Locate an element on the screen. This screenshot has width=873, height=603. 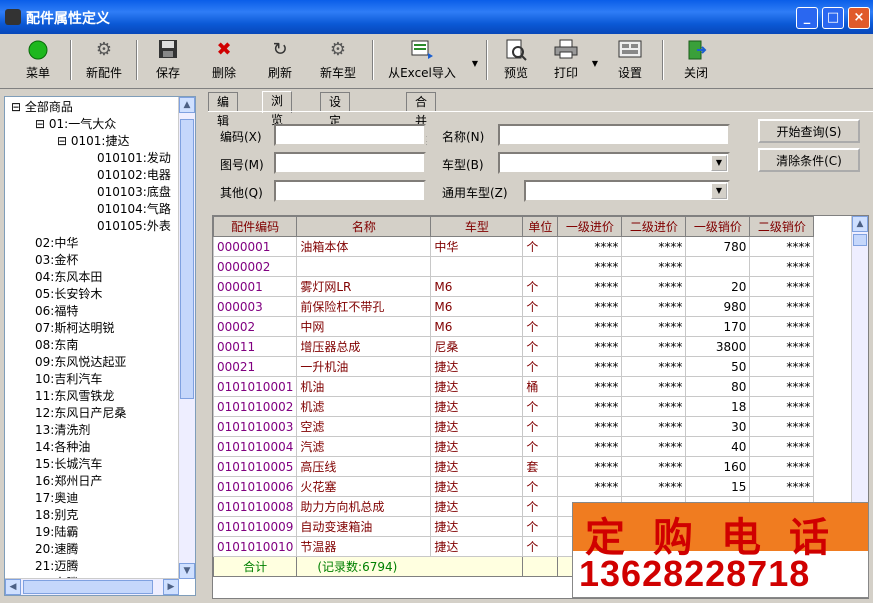
table-row: 0101010002 机滤 捷达个 **** **** 18 **** is located at coordinates (514, 406).